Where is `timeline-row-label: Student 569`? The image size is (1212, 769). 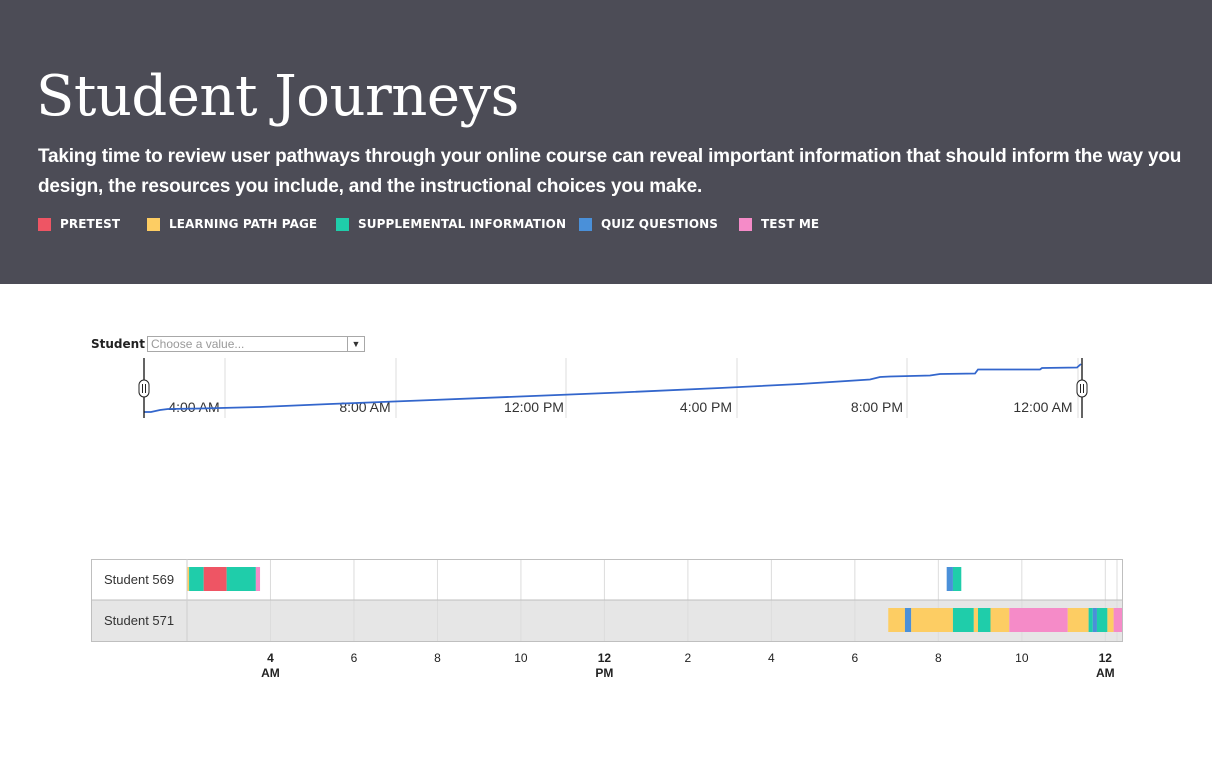
timeline-row-label: Student 569 is located at coordinates (139, 579).